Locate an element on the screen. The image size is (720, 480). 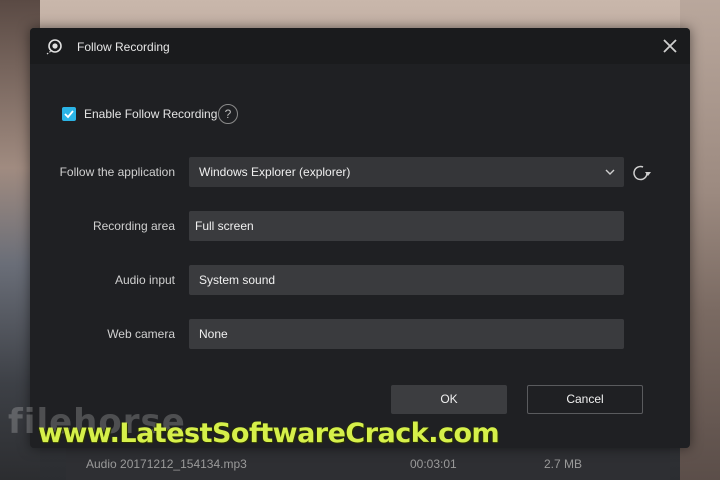
help-icon: ? is located at coordinates (228, 114).